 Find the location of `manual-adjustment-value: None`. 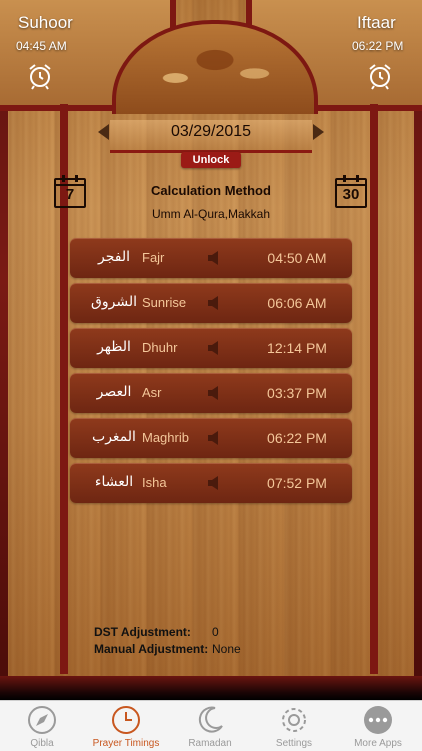

manual-adjustment-value: None is located at coordinates (226, 649).